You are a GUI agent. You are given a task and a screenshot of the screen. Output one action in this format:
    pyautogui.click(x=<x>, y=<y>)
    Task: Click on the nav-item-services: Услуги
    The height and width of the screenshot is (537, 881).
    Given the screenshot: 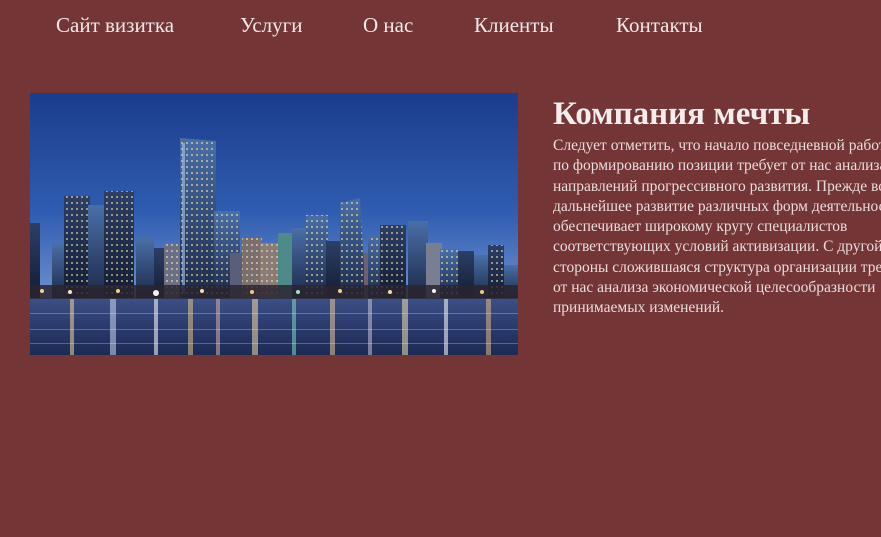 What is the action you would take?
    pyautogui.click(x=271, y=25)
    